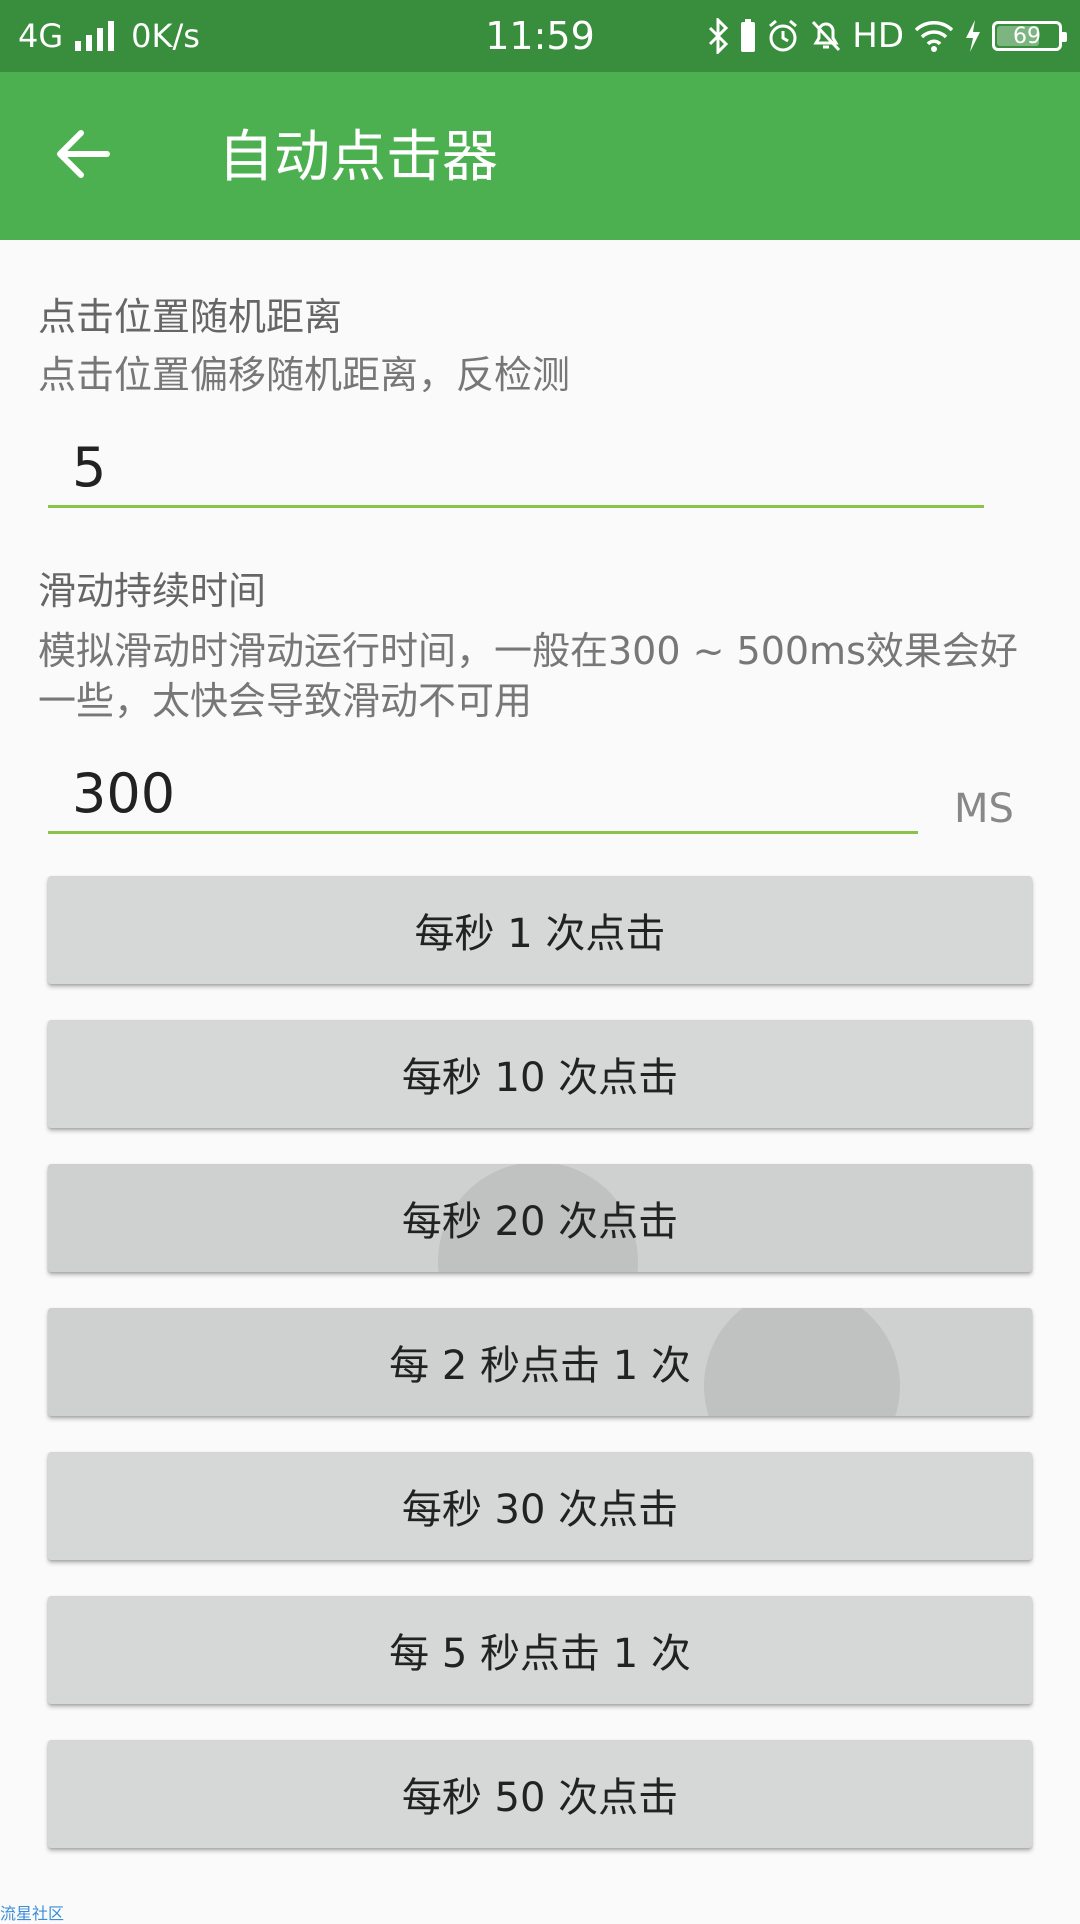 Image resolution: width=1080 pixels, height=1924 pixels. What do you see at coordinates (540, 1650) in the screenshot?
I see `every-five-seconds-button: 每 5 秒点击 1 次` at bounding box center [540, 1650].